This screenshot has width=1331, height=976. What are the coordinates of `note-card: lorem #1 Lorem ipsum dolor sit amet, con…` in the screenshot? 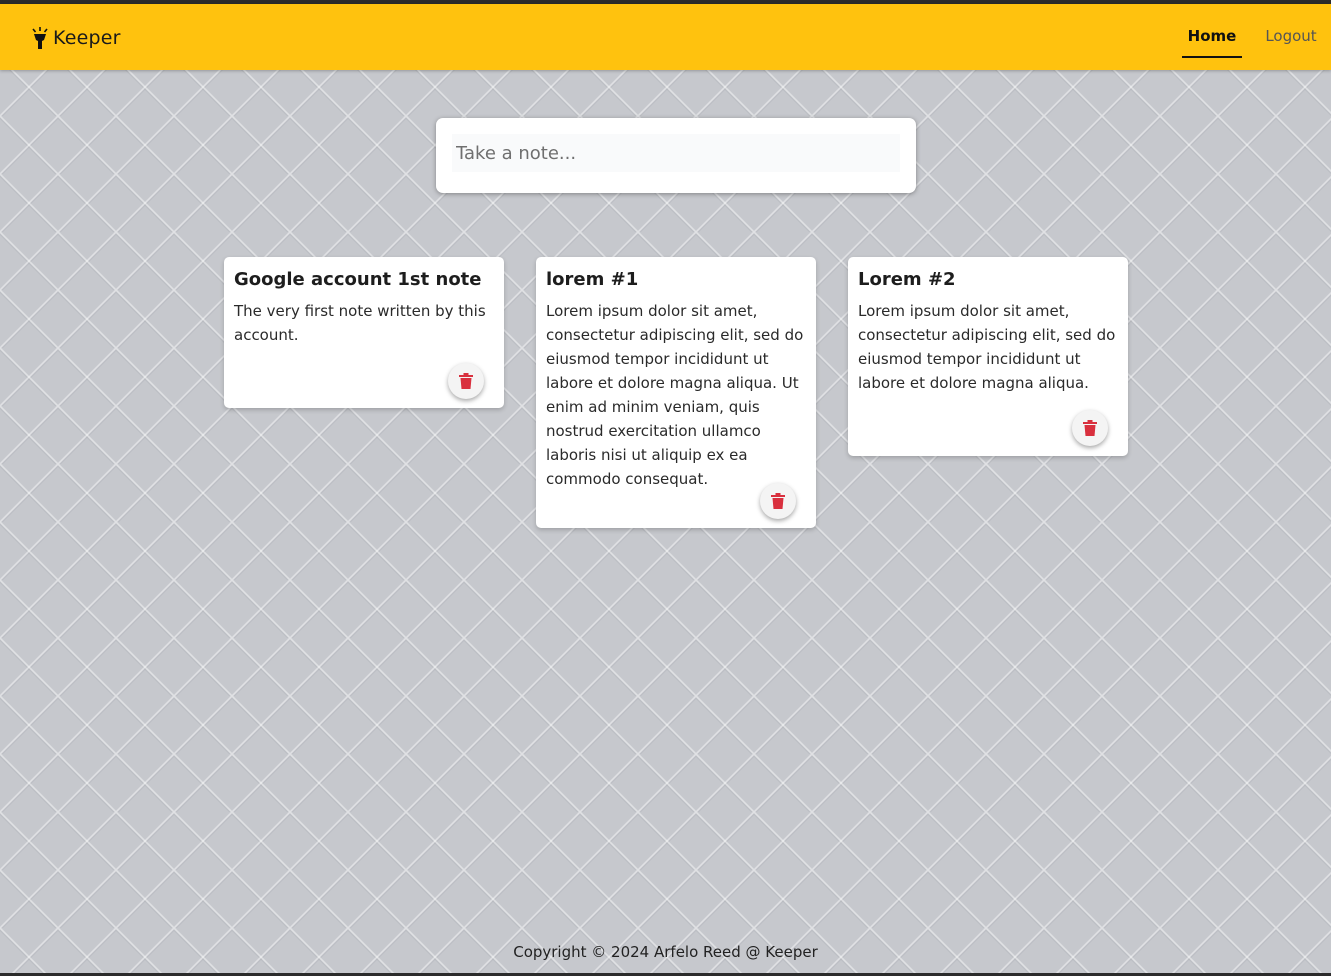 It's located at (676, 392).